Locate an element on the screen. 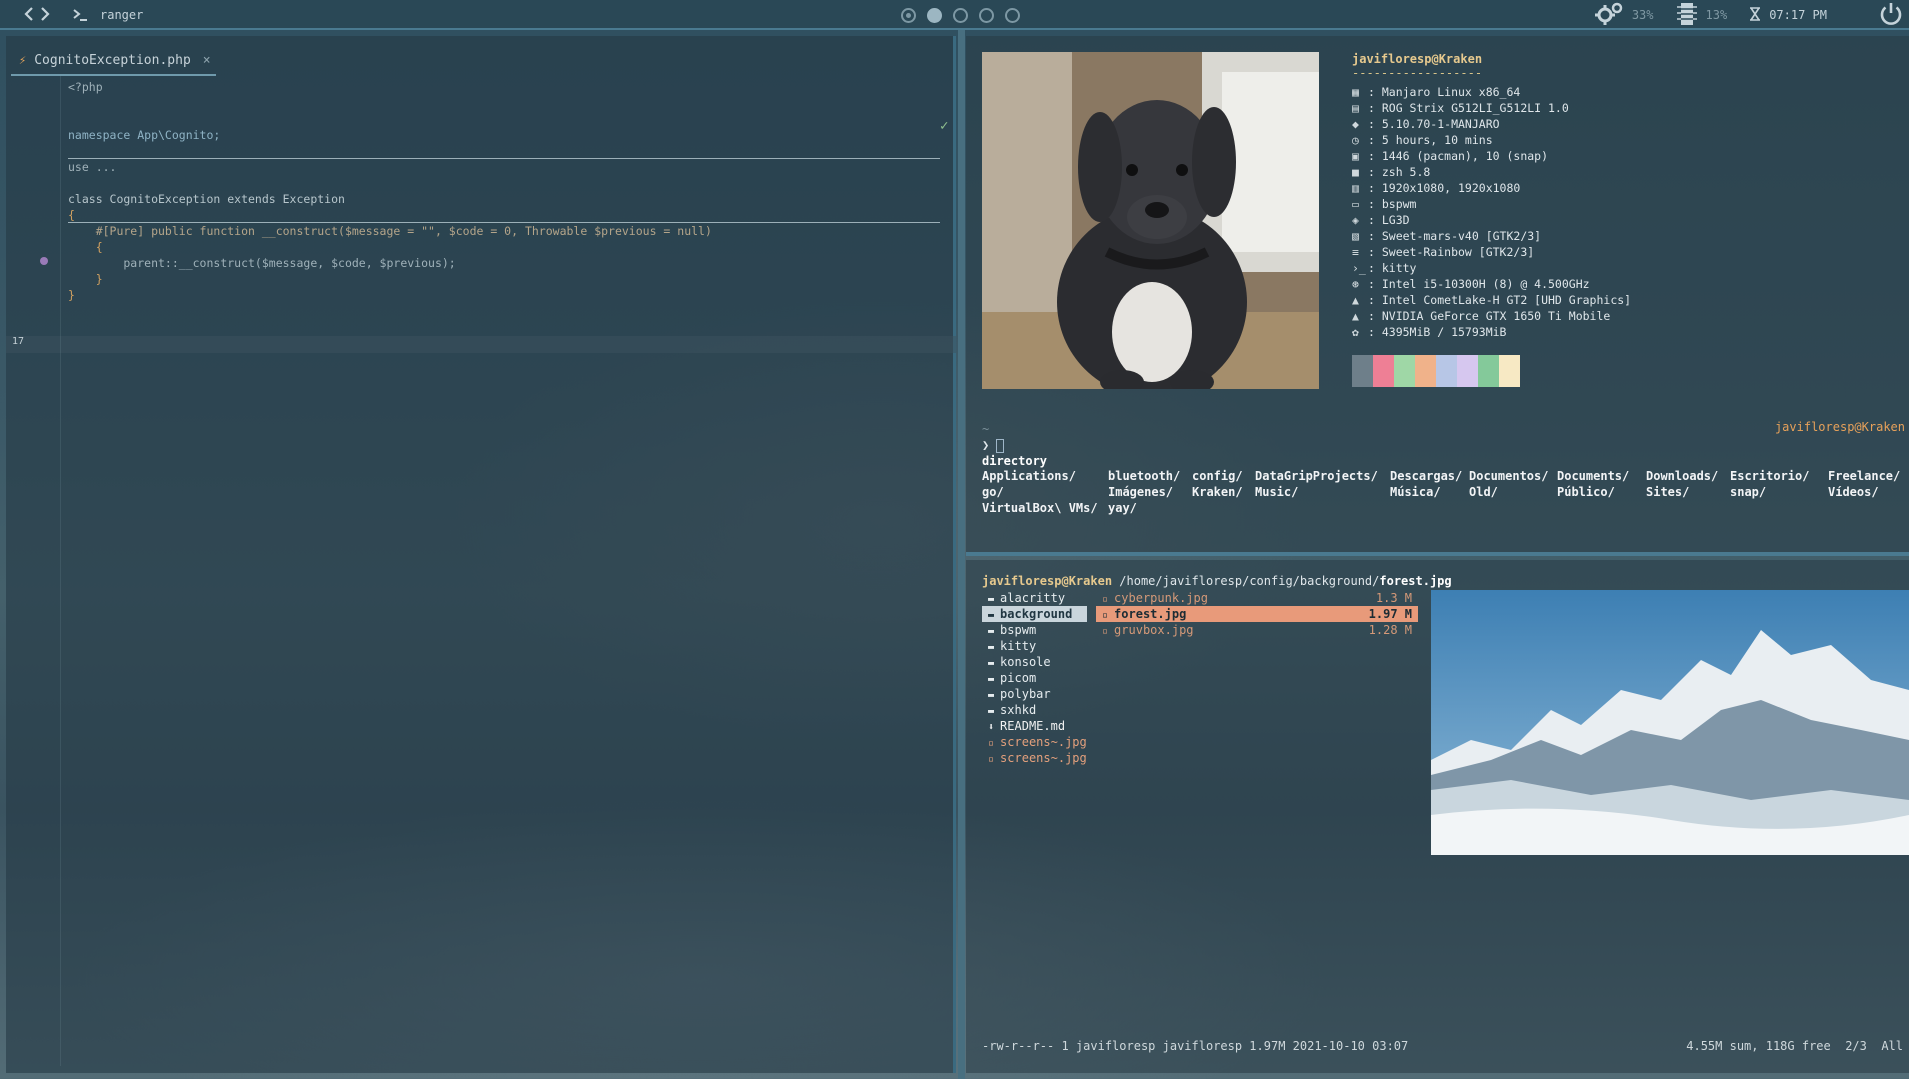 This screenshot has width=1909, height=1079. ranger-path: /home/javifloresp/config/background/ is located at coordinates (1249, 581).